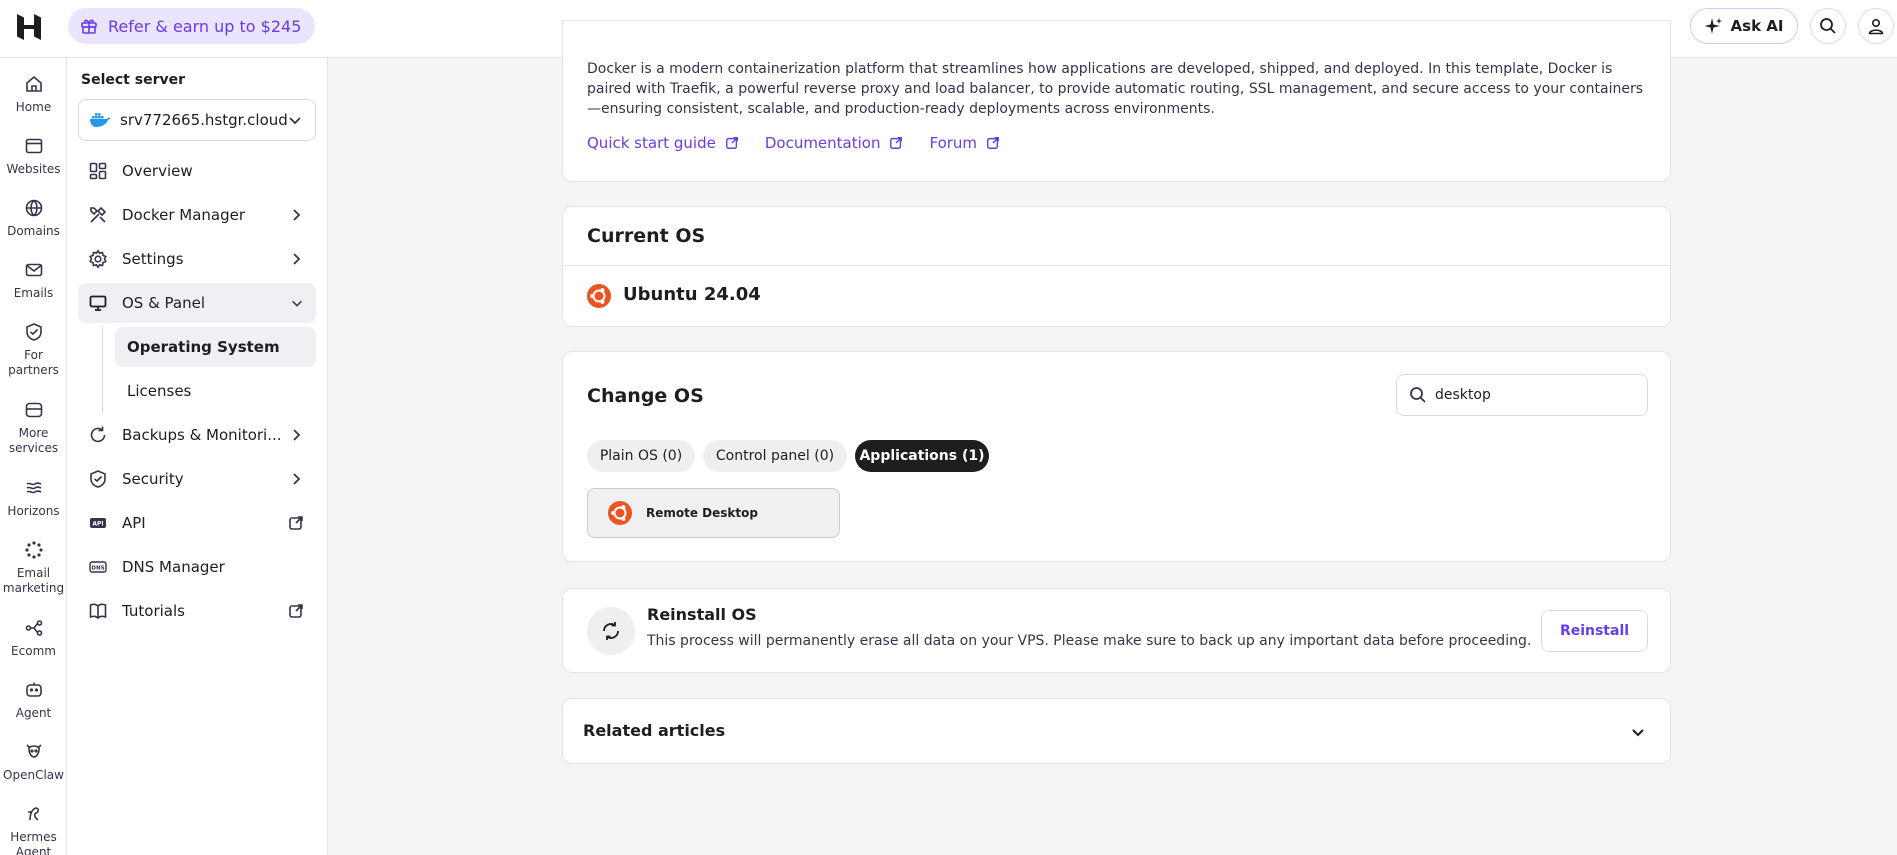 The height and width of the screenshot is (855, 1897). Describe the element at coordinates (1594, 631) in the screenshot. I see `reinstall-button: Reinstall` at that location.